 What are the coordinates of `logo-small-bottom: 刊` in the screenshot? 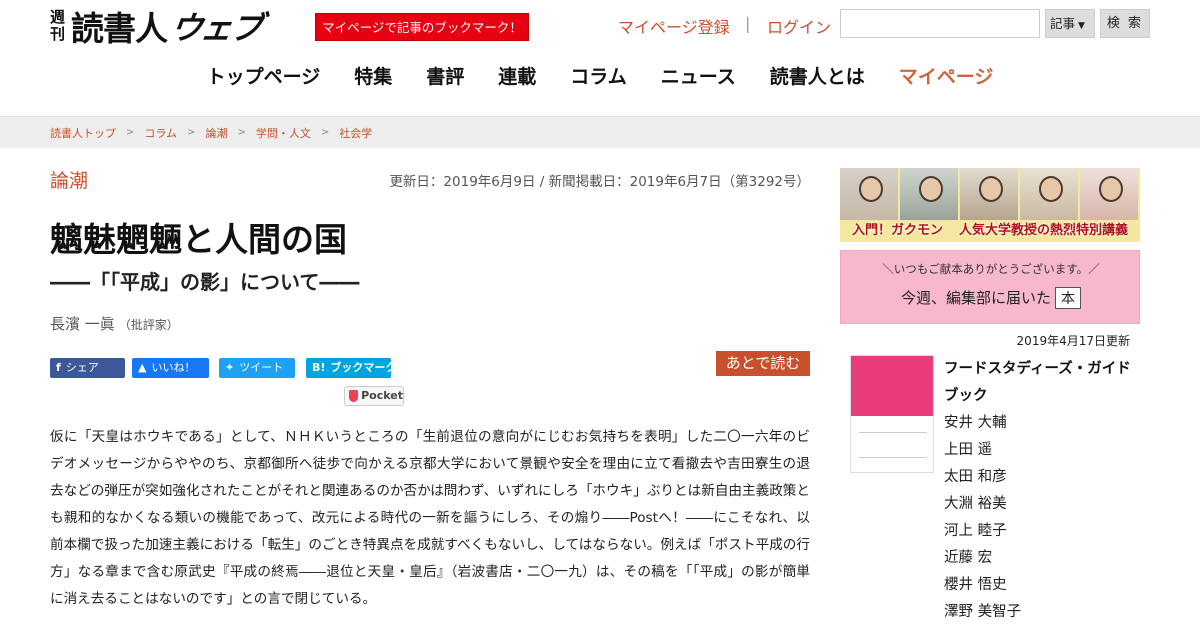 It's located at (58, 34).